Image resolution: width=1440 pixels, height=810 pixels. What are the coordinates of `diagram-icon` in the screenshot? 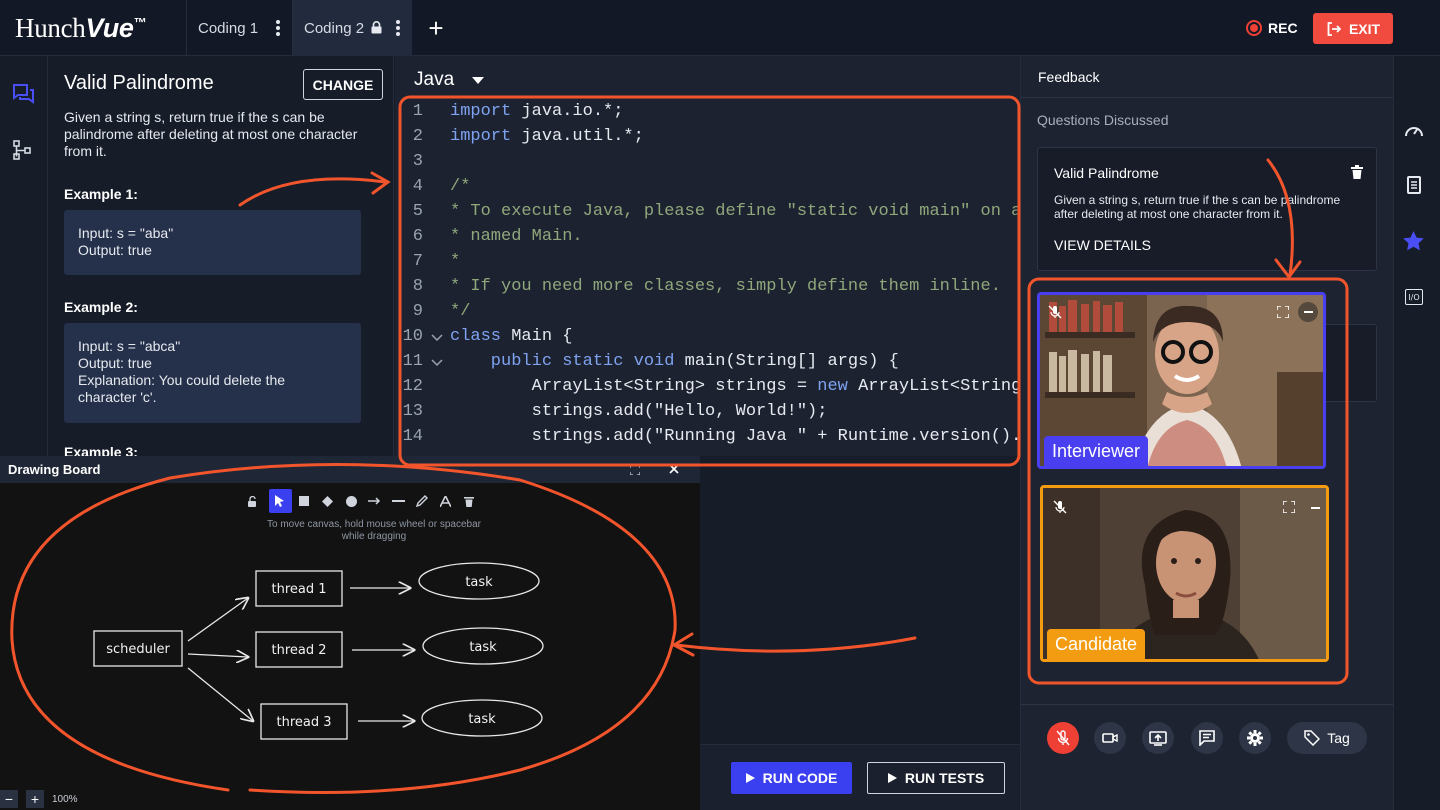 It's located at (22, 150).